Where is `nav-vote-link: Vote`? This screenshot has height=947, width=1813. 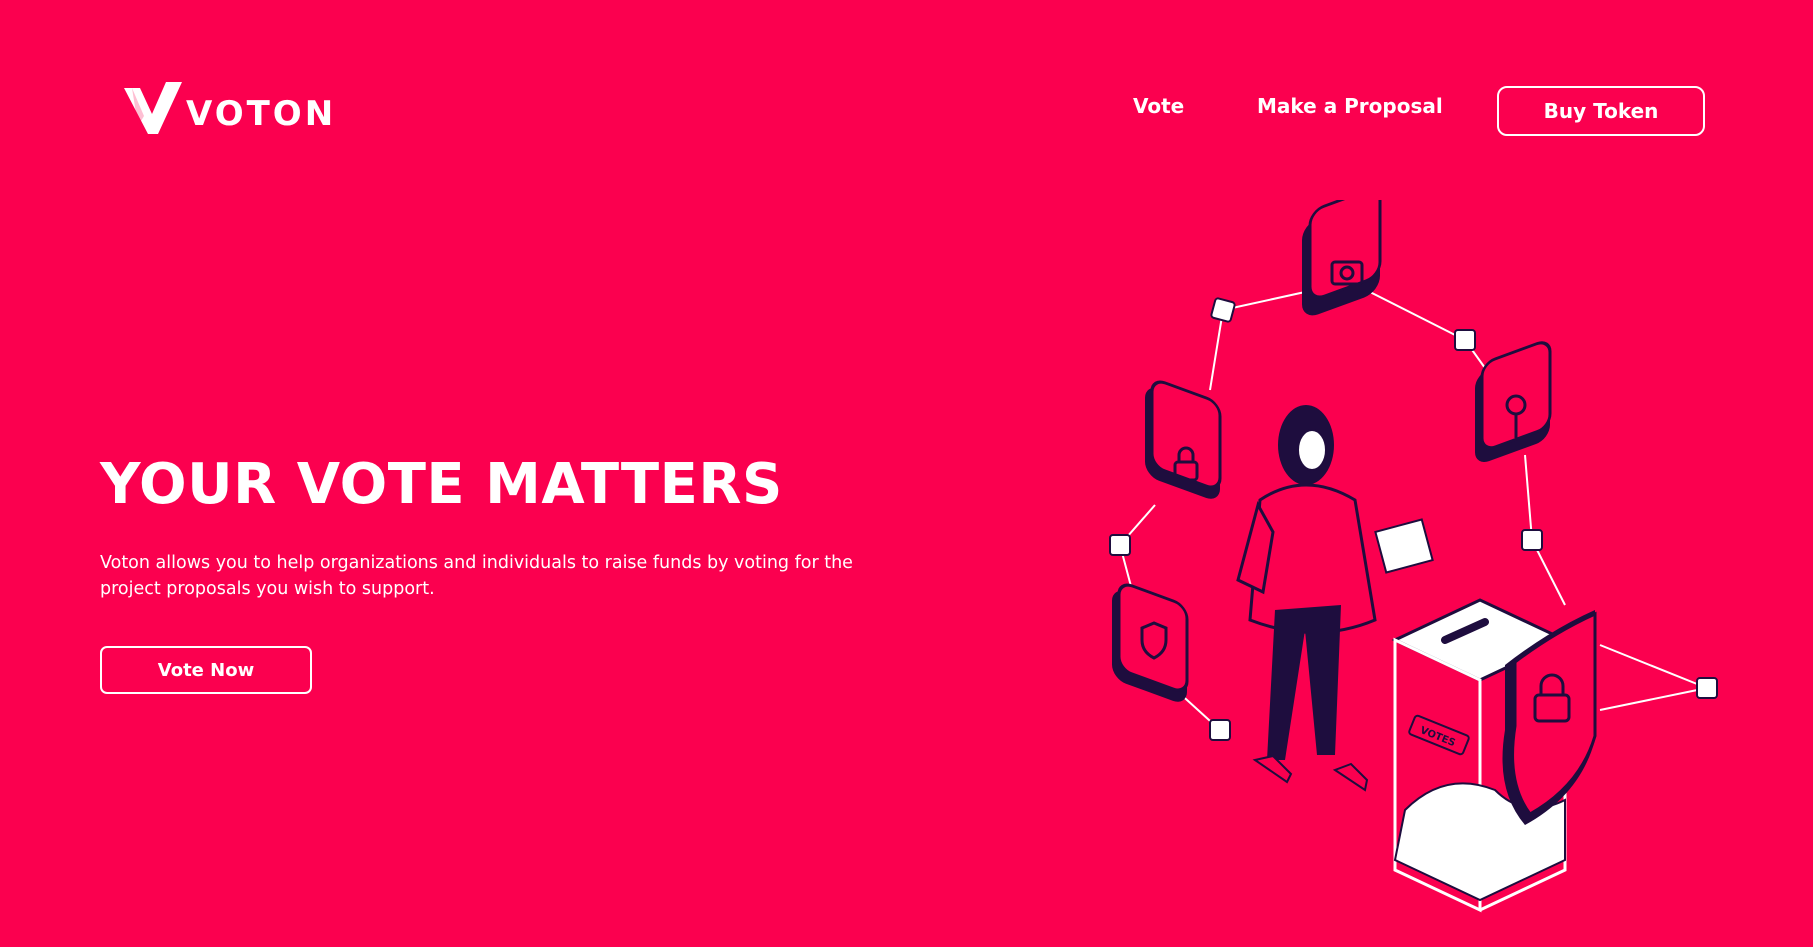 nav-vote-link: Vote is located at coordinates (1158, 106).